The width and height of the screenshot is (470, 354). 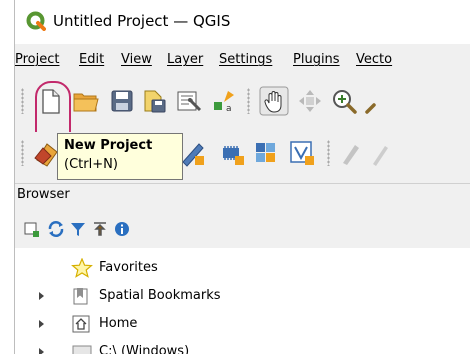 I want to click on style-manager-icon: a, so click(x=224, y=102).